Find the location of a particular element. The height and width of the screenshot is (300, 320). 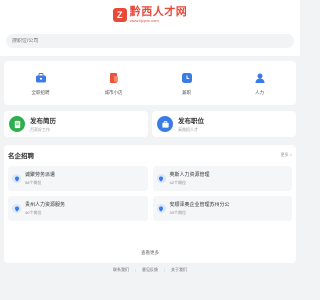

quick-nav: 全职招聘 城市小店 兼职 人力 is located at coordinates (150, 83).